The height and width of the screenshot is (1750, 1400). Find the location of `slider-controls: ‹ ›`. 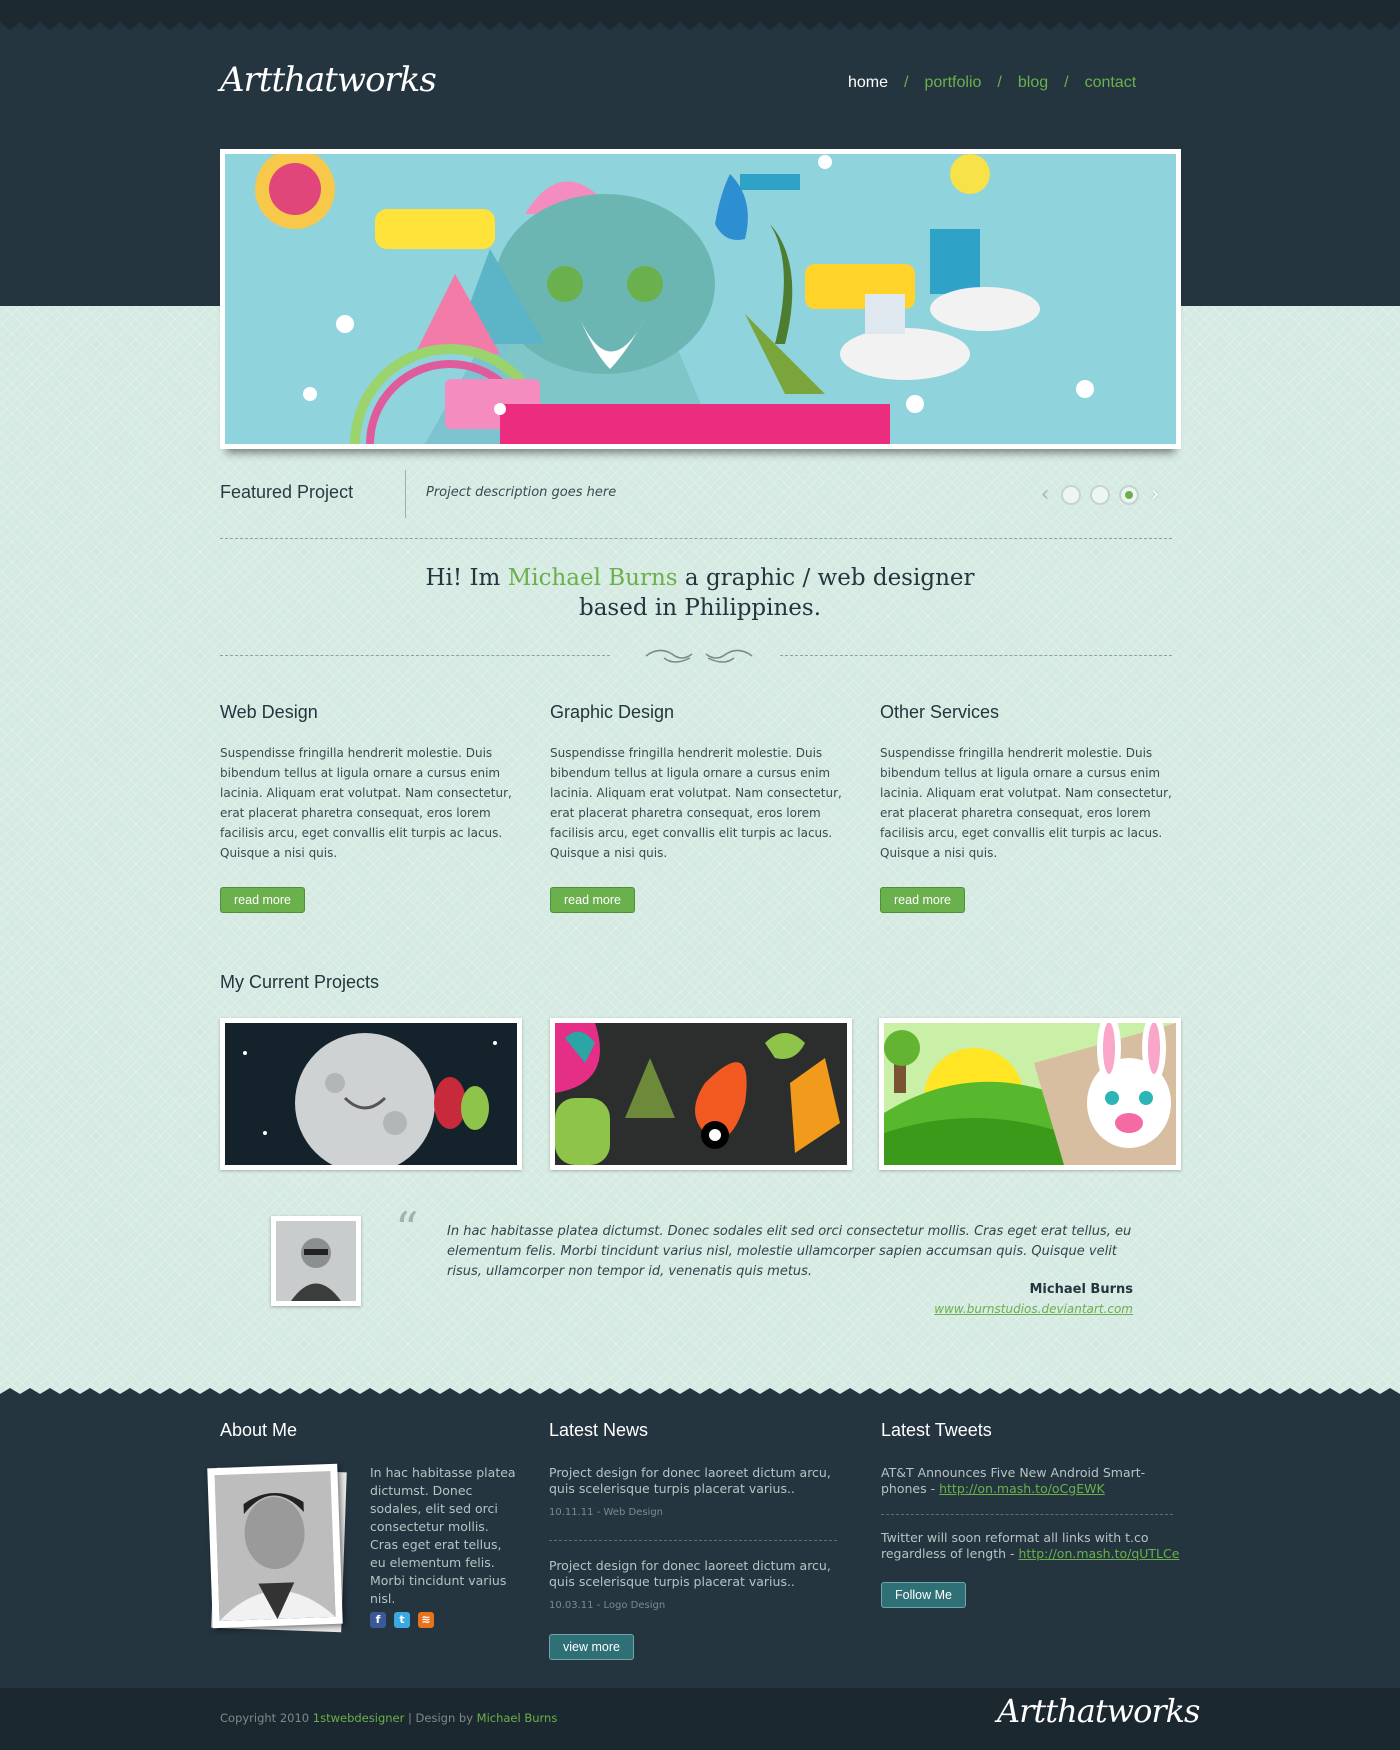

slider-controls: ‹ › is located at coordinates (1100, 494).